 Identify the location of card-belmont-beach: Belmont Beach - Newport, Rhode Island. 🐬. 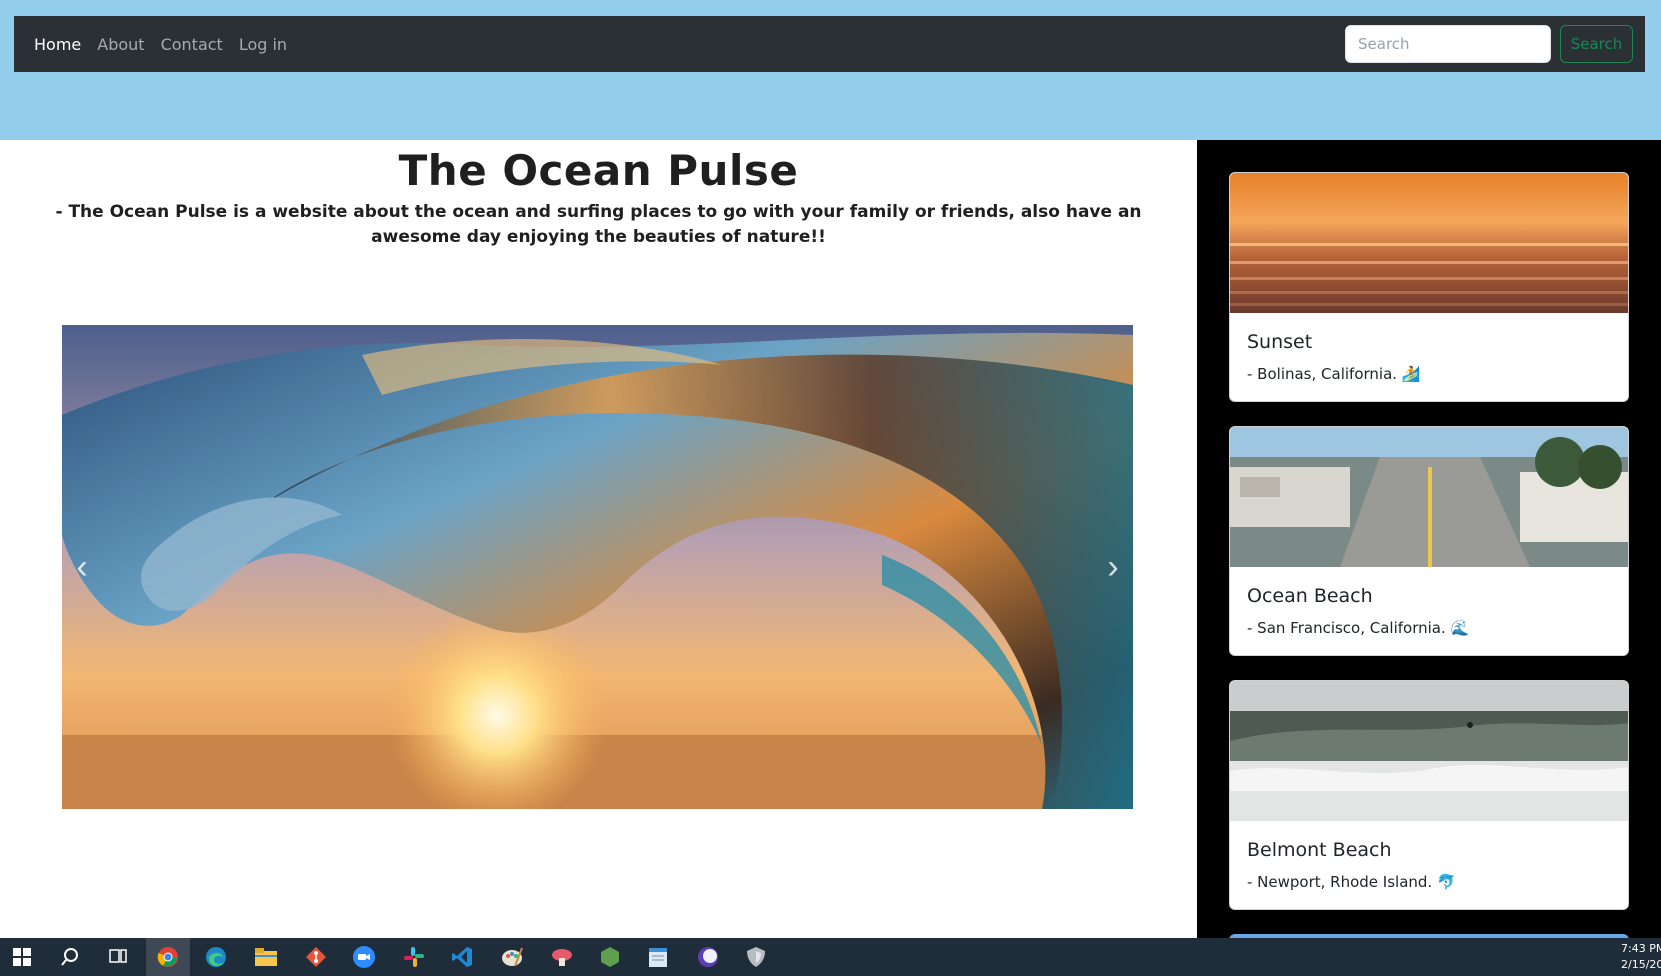
(1429, 795).